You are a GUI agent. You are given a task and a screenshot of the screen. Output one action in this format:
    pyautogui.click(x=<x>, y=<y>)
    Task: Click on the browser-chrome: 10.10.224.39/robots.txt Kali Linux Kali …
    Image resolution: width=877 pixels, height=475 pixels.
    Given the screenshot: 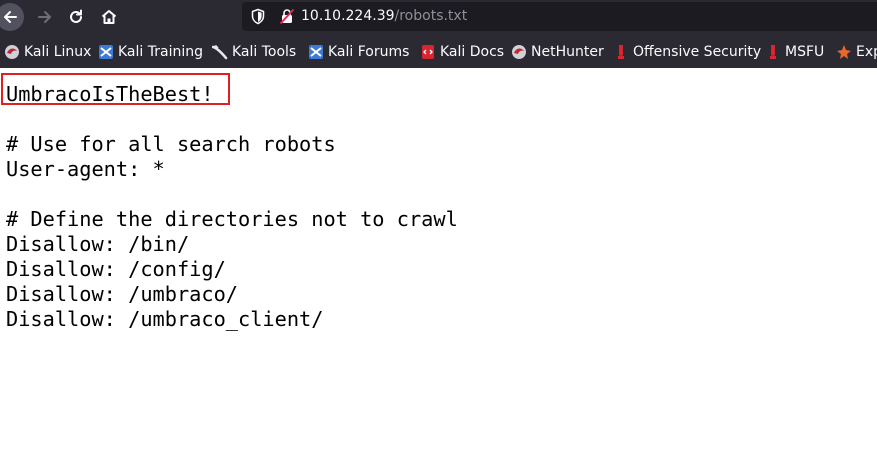 What is the action you would take?
    pyautogui.click(x=438, y=34)
    